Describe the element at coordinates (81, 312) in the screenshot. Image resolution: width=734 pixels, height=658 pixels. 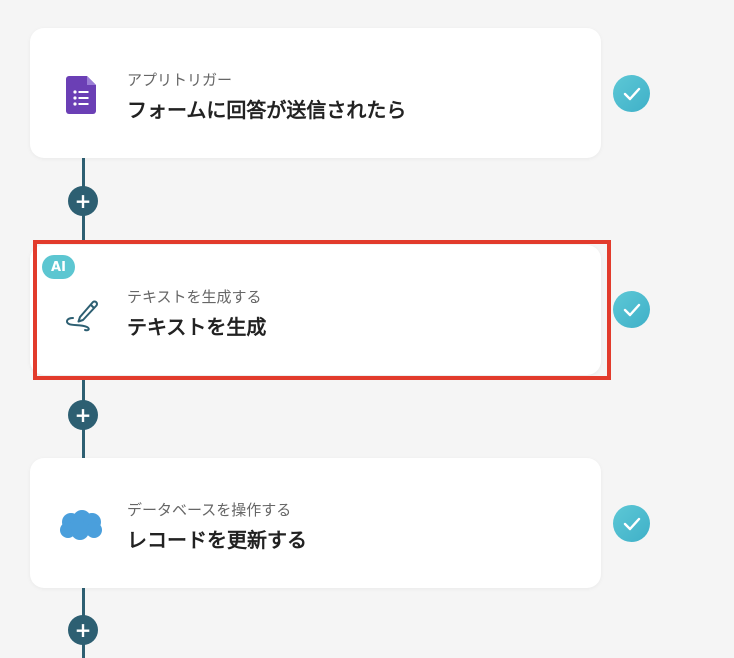
I see `pen-icon` at that location.